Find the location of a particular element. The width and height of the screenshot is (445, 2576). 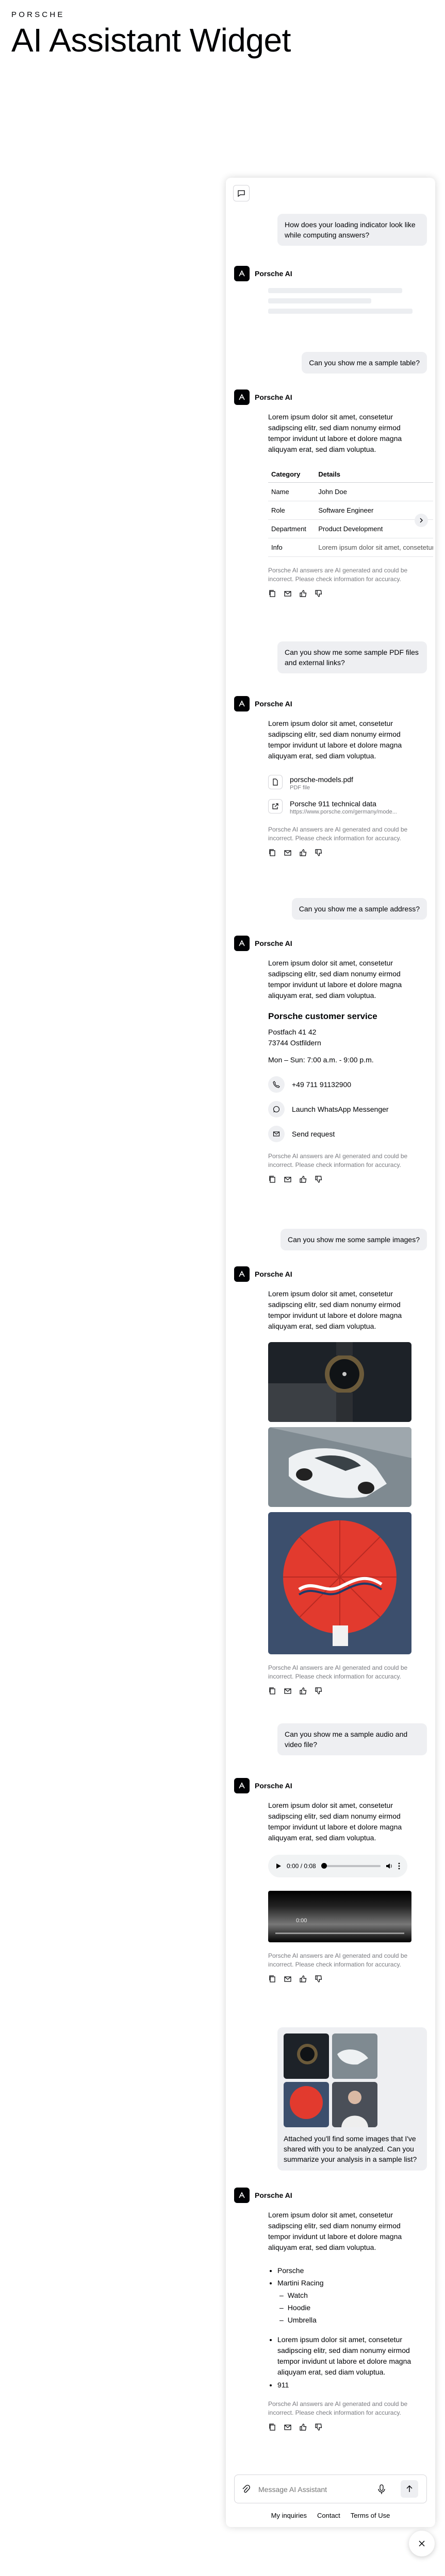

table-scroll-right-button is located at coordinates (421, 520).